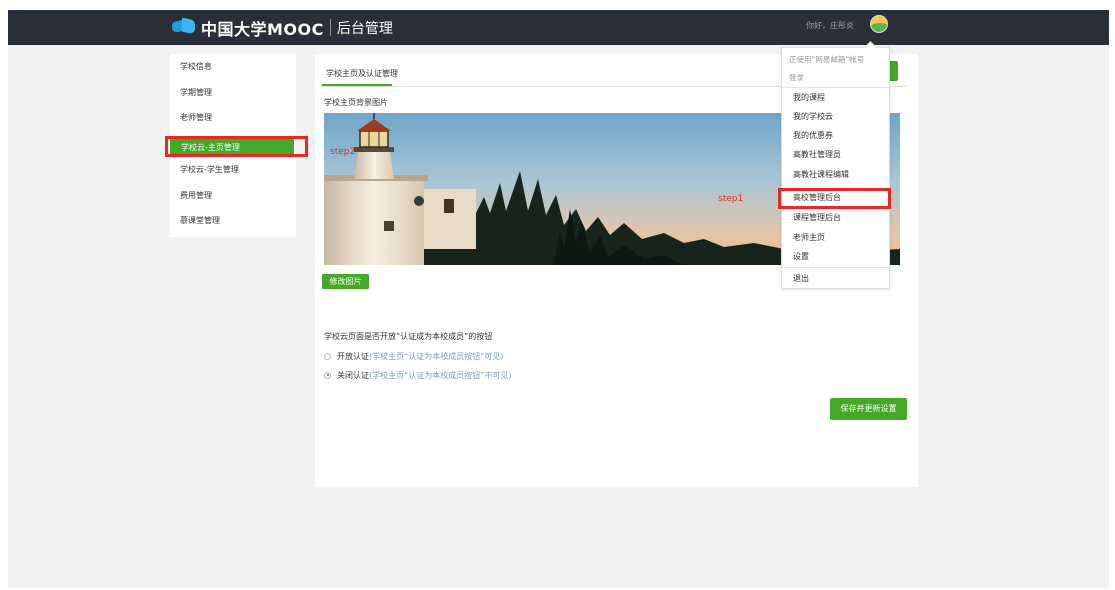 This screenshot has width=1115, height=590. I want to click on logo-divider, so click(330, 27).